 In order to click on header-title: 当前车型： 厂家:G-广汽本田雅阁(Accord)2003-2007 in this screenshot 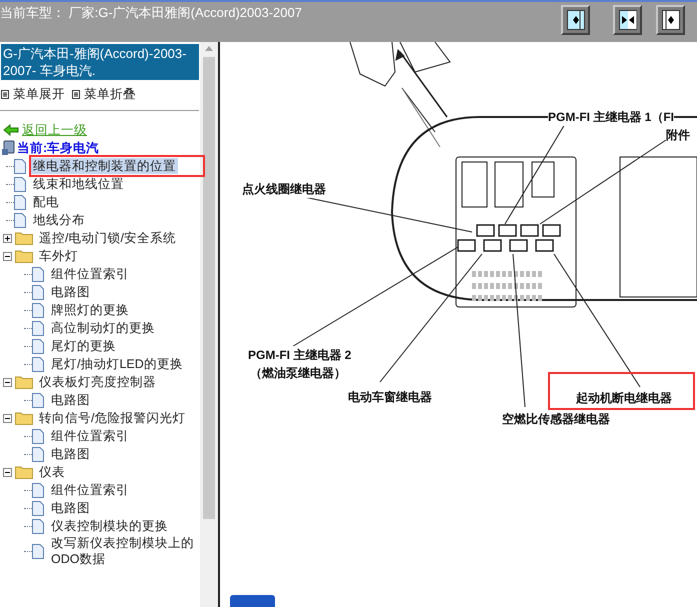, I will do `click(151, 13)`.